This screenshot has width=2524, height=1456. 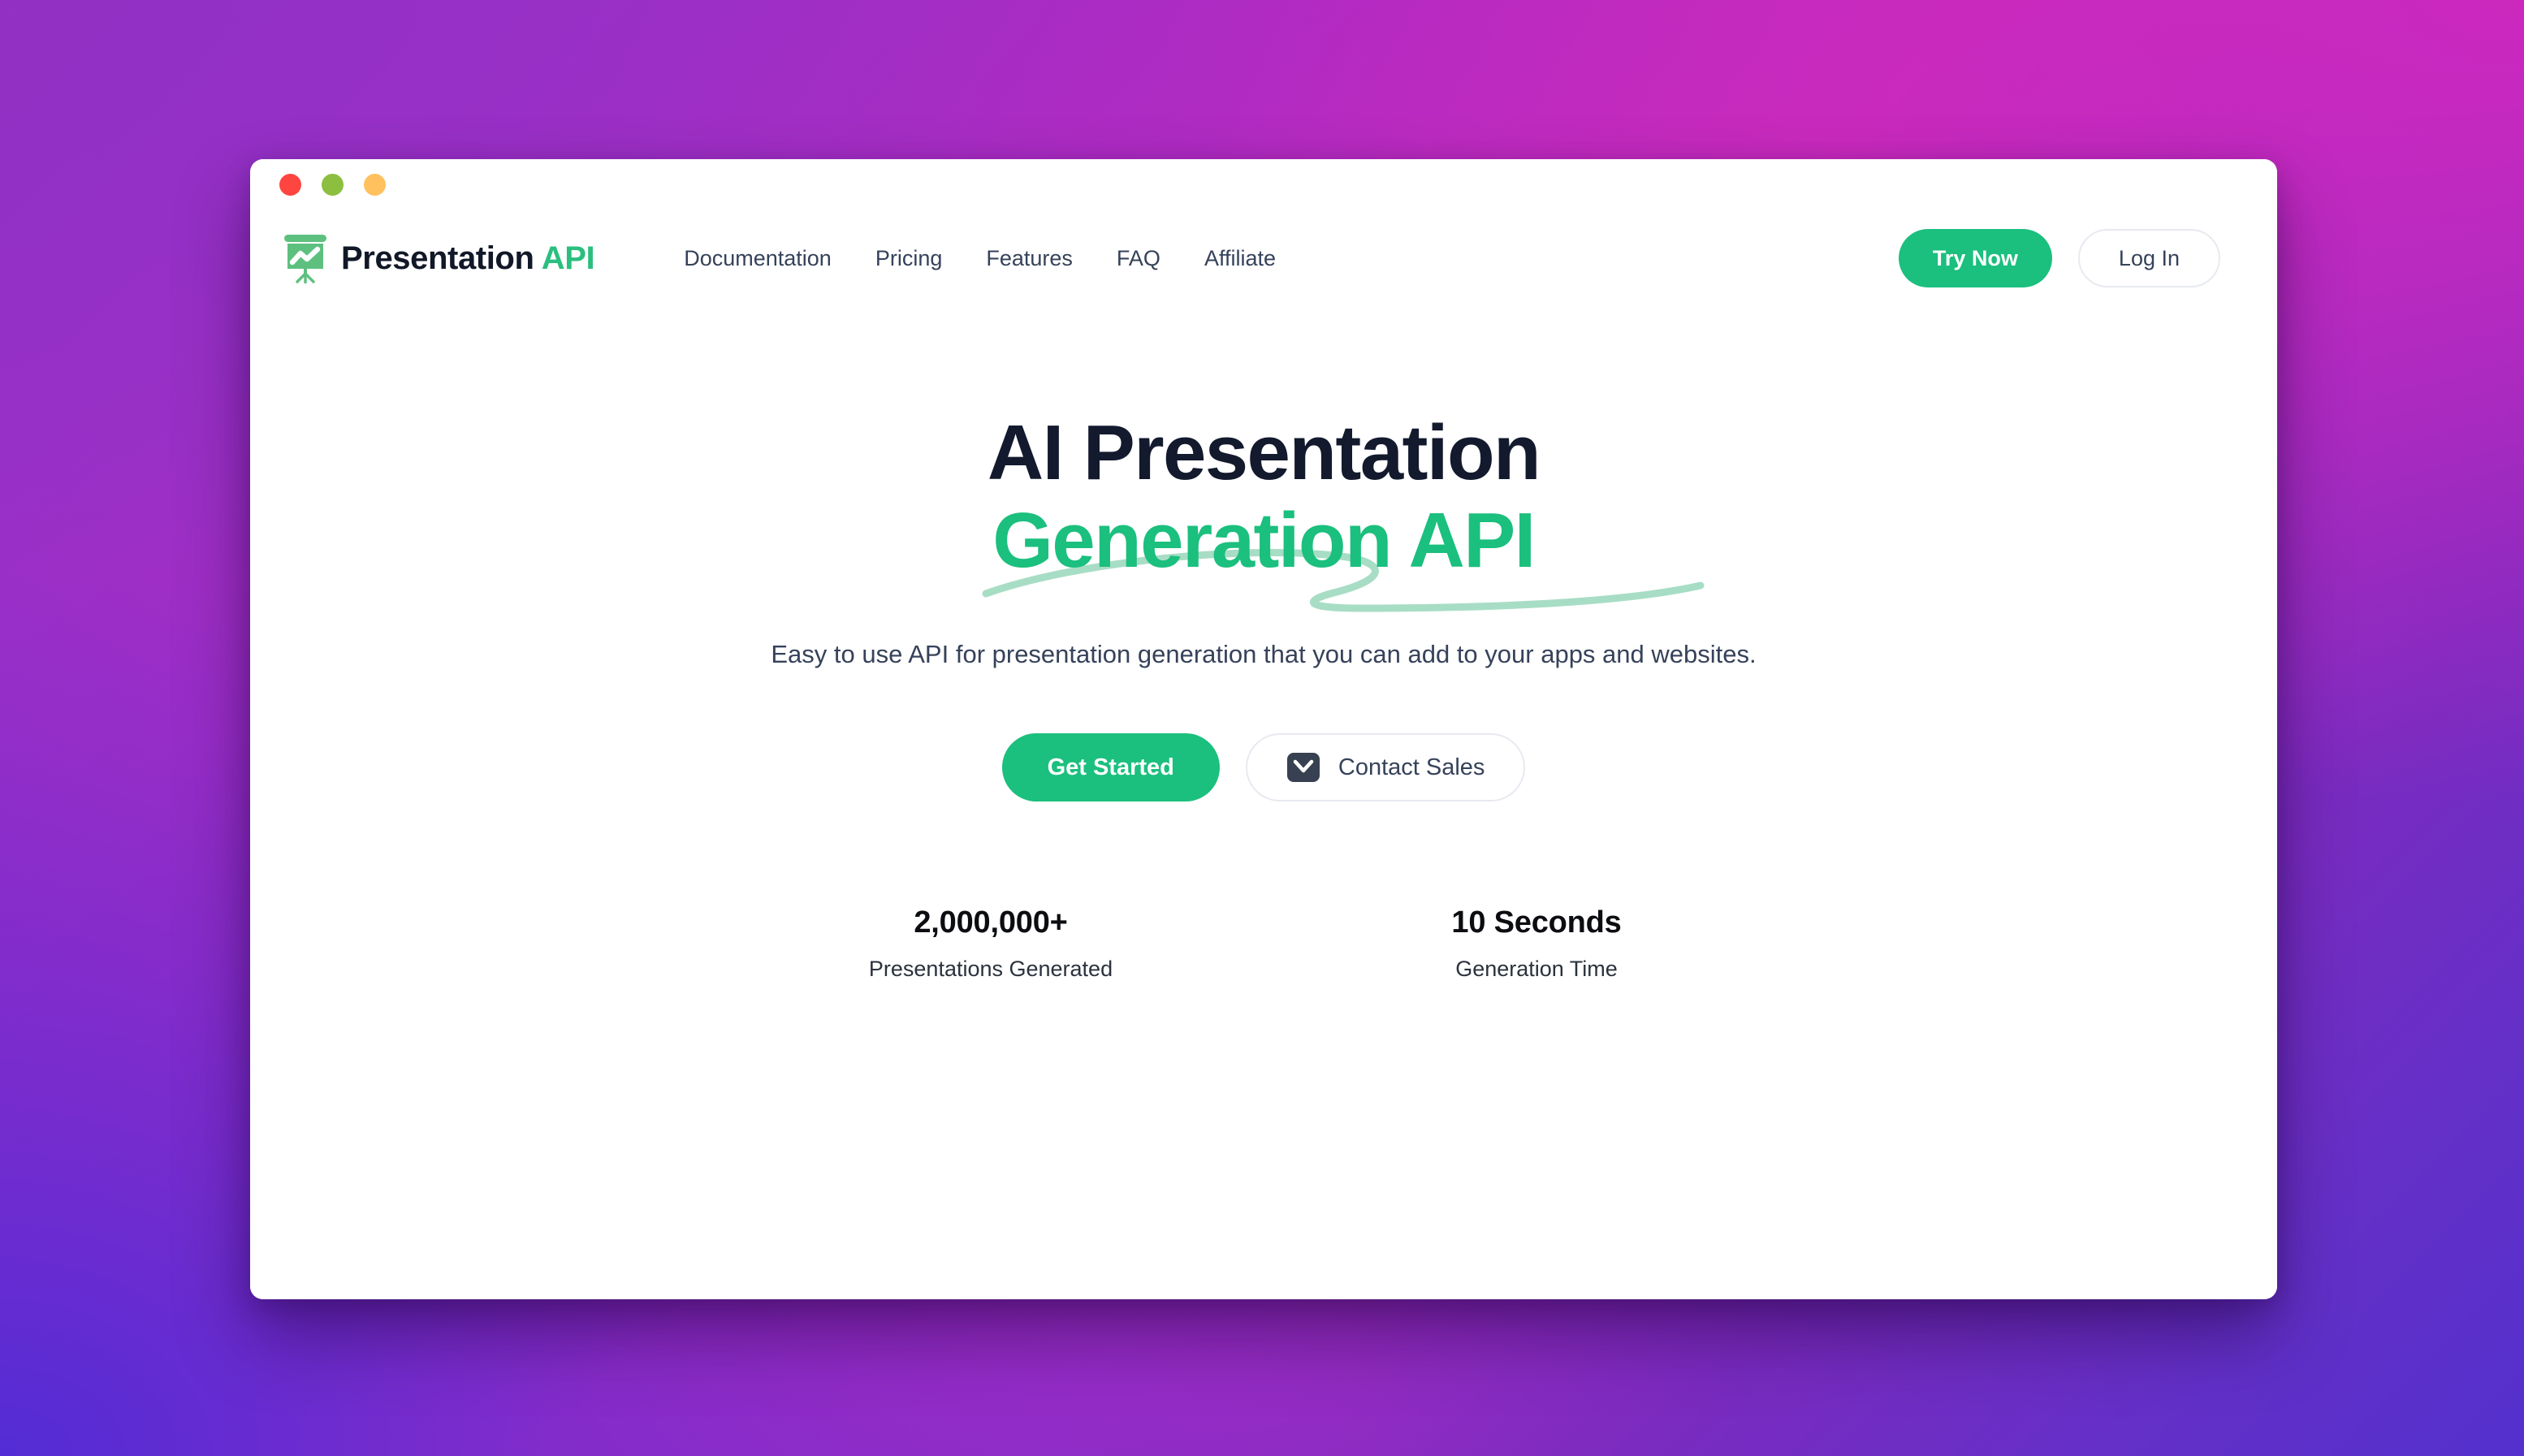 What do you see at coordinates (1536, 970) in the screenshot?
I see `stat-label: Generation Time` at bounding box center [1536, 970].